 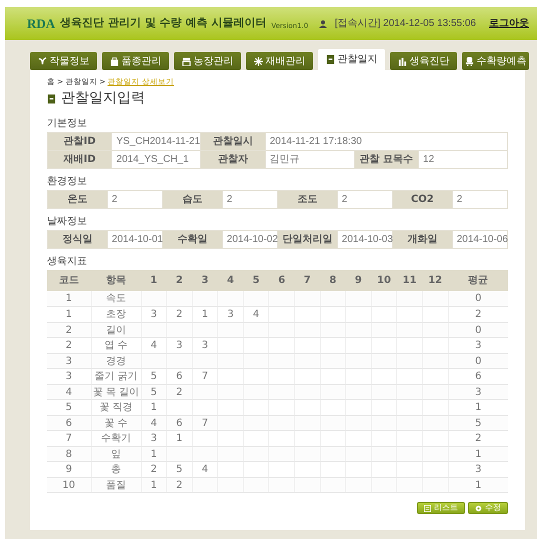 What do you see at coordinates (423, 61) in the screenshot?
I see `nav-tab: 생육진단` at bounding box center [423, 61].